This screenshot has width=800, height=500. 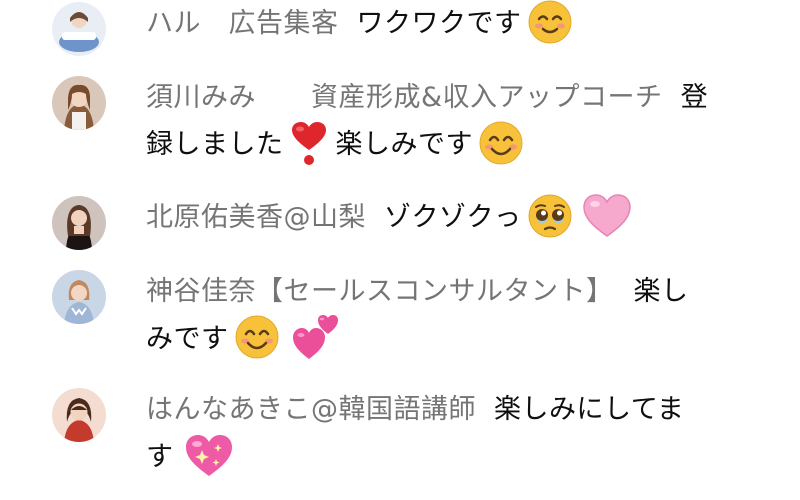 I want to click on message-text: 楽し, so click(x=661, y=291).